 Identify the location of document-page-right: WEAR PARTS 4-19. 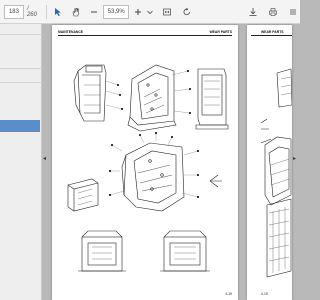
(269, 162).